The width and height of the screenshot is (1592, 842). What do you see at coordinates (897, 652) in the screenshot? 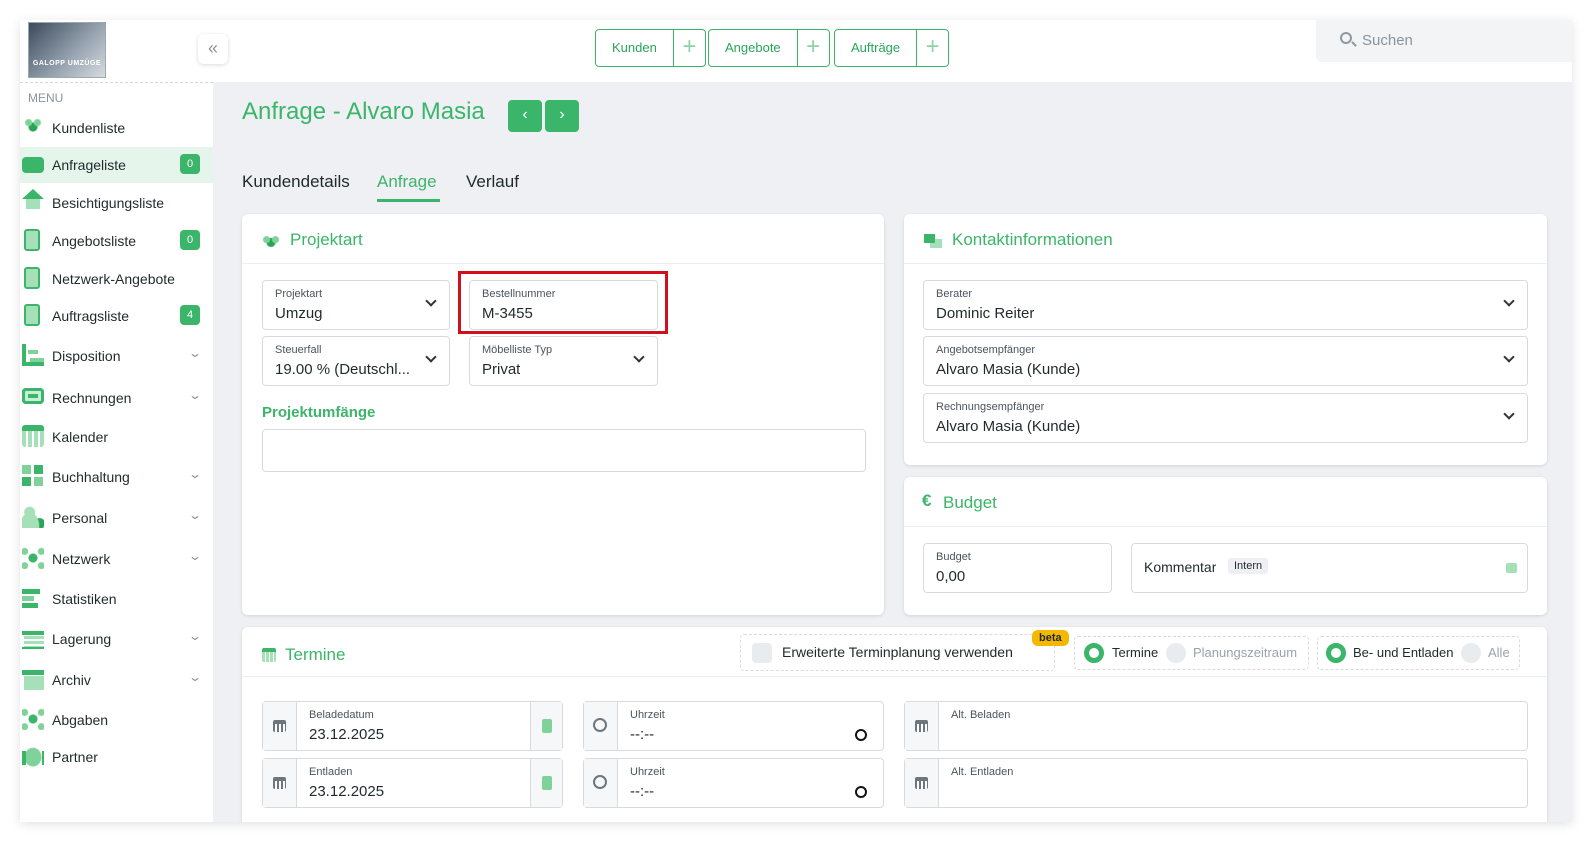
I see `erweiterte-terminplanung-label: Erweiterte Terminplanung verwenden` at bounding box center [897, 652].